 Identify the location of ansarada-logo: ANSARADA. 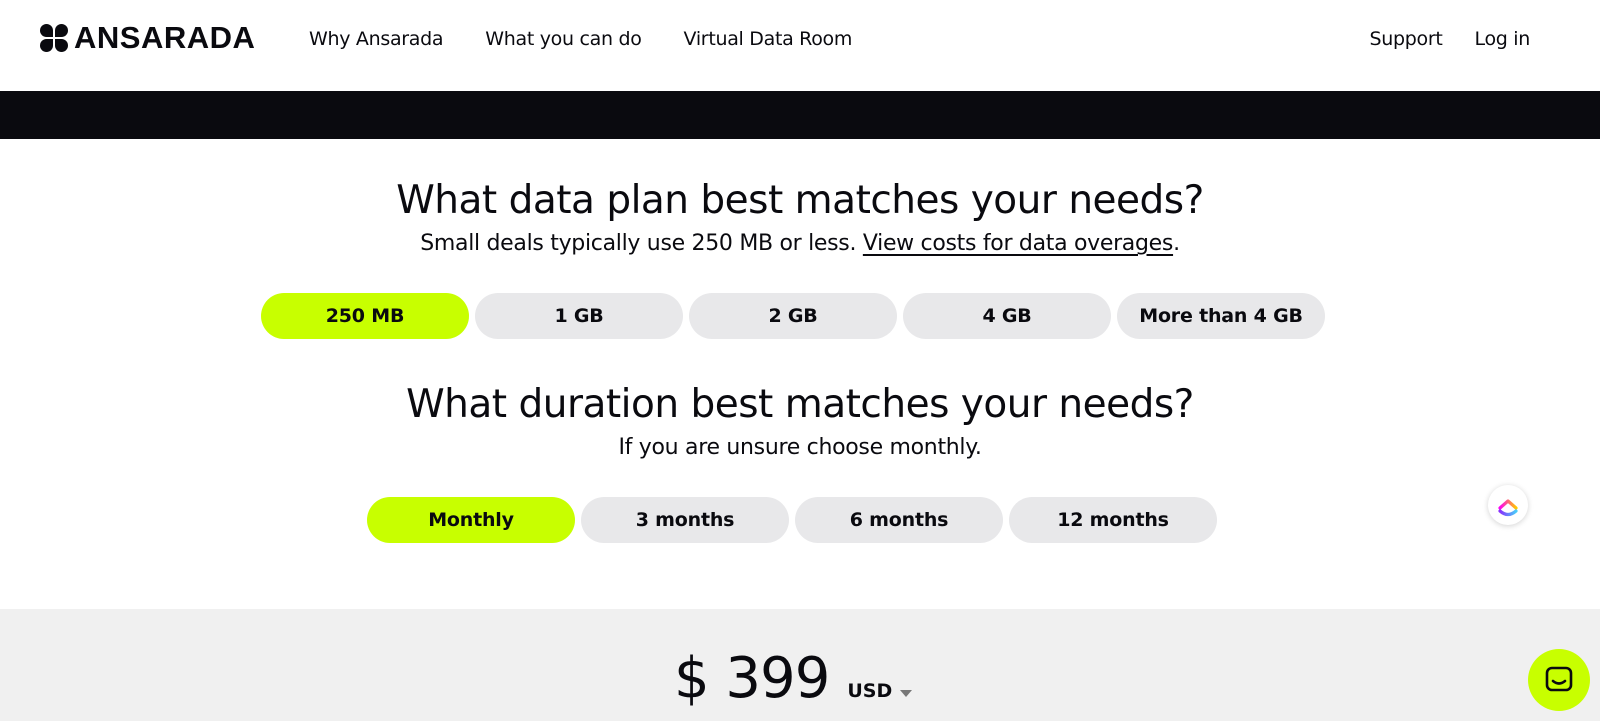
(148, 37).